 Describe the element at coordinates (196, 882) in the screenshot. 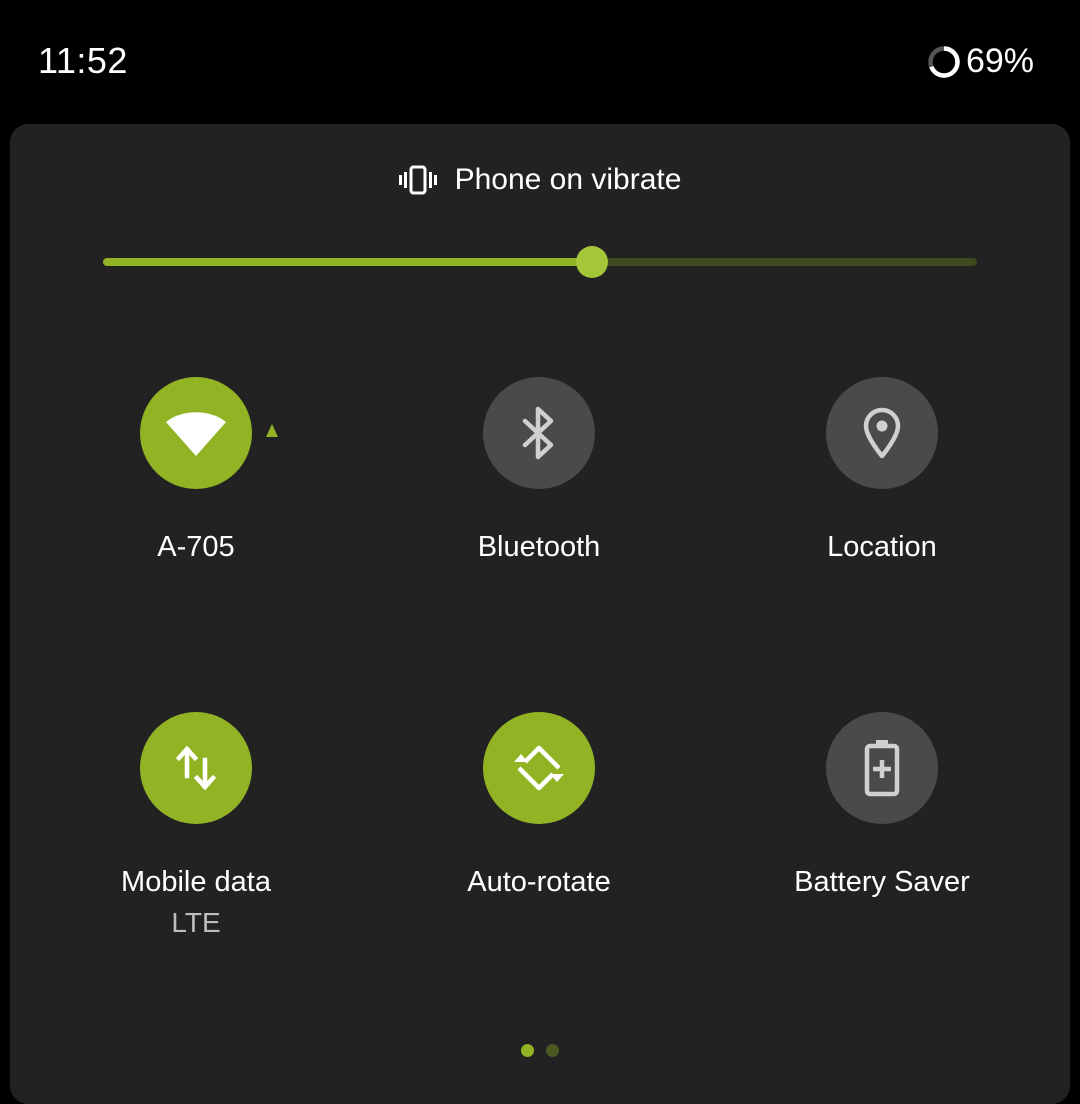

I see `tile-label-mobile-data: Mobile data` at that location.